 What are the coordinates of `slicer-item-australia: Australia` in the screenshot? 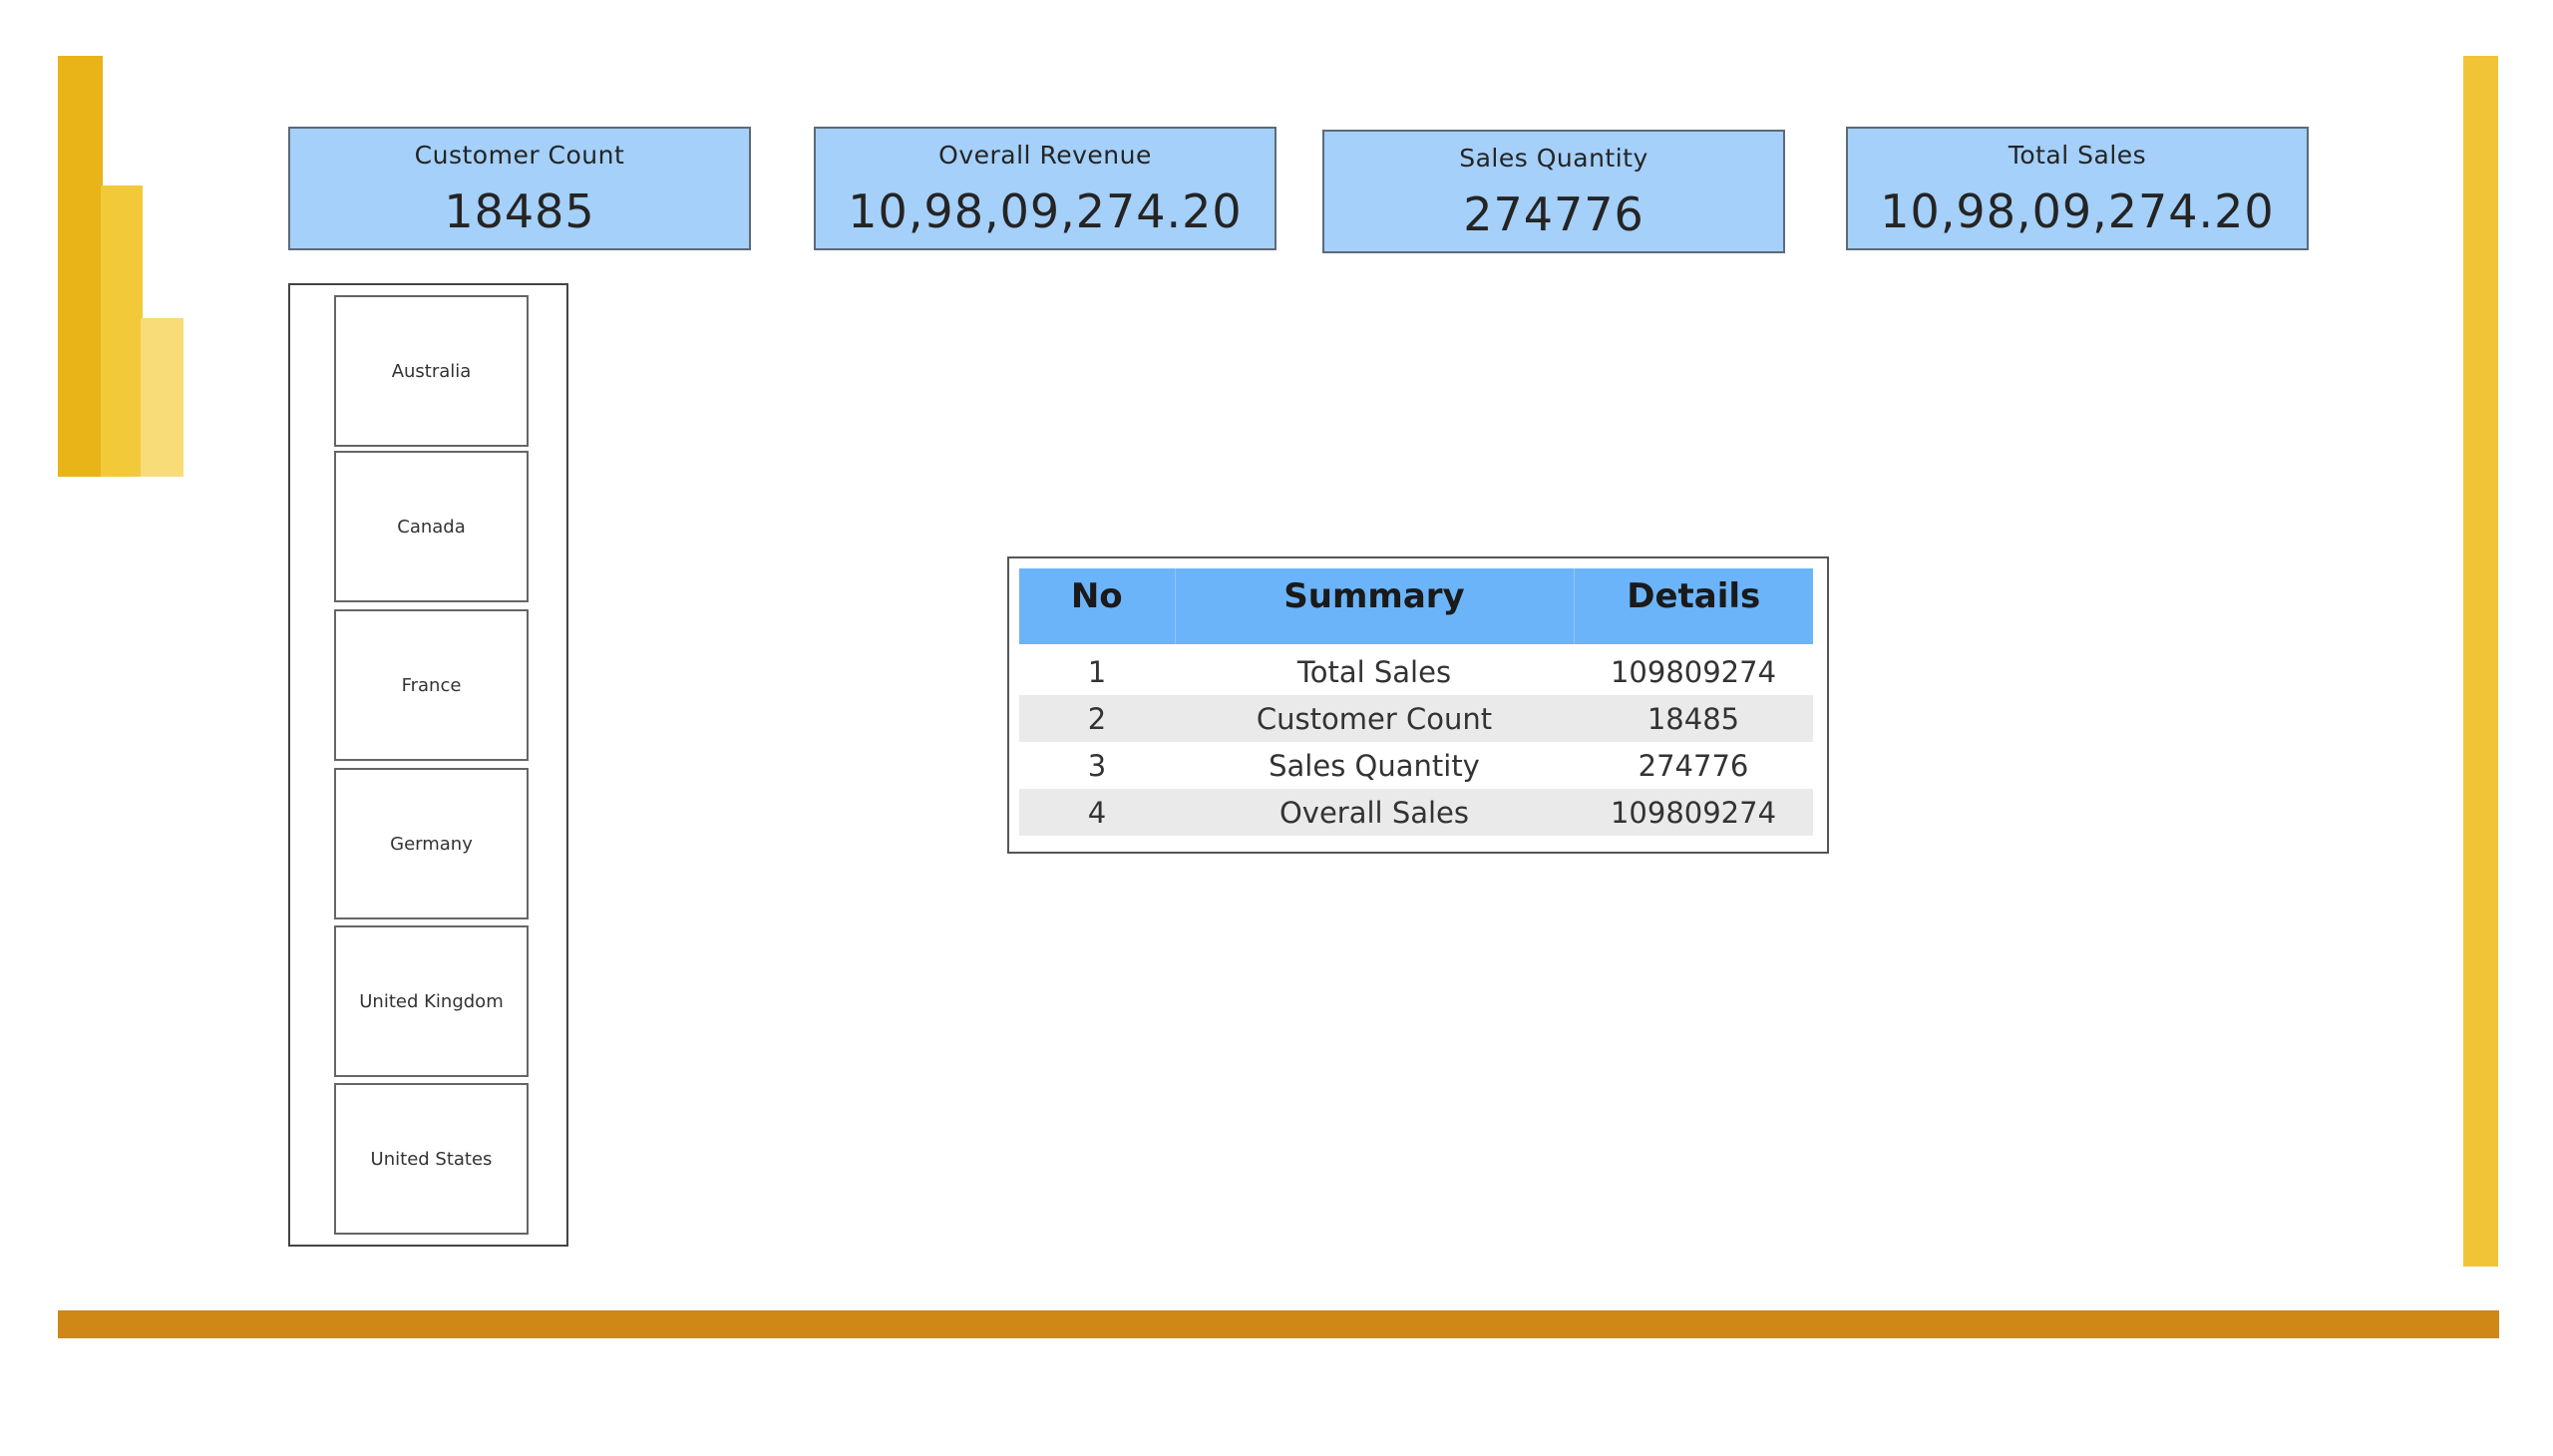 It's located at (432, 371).